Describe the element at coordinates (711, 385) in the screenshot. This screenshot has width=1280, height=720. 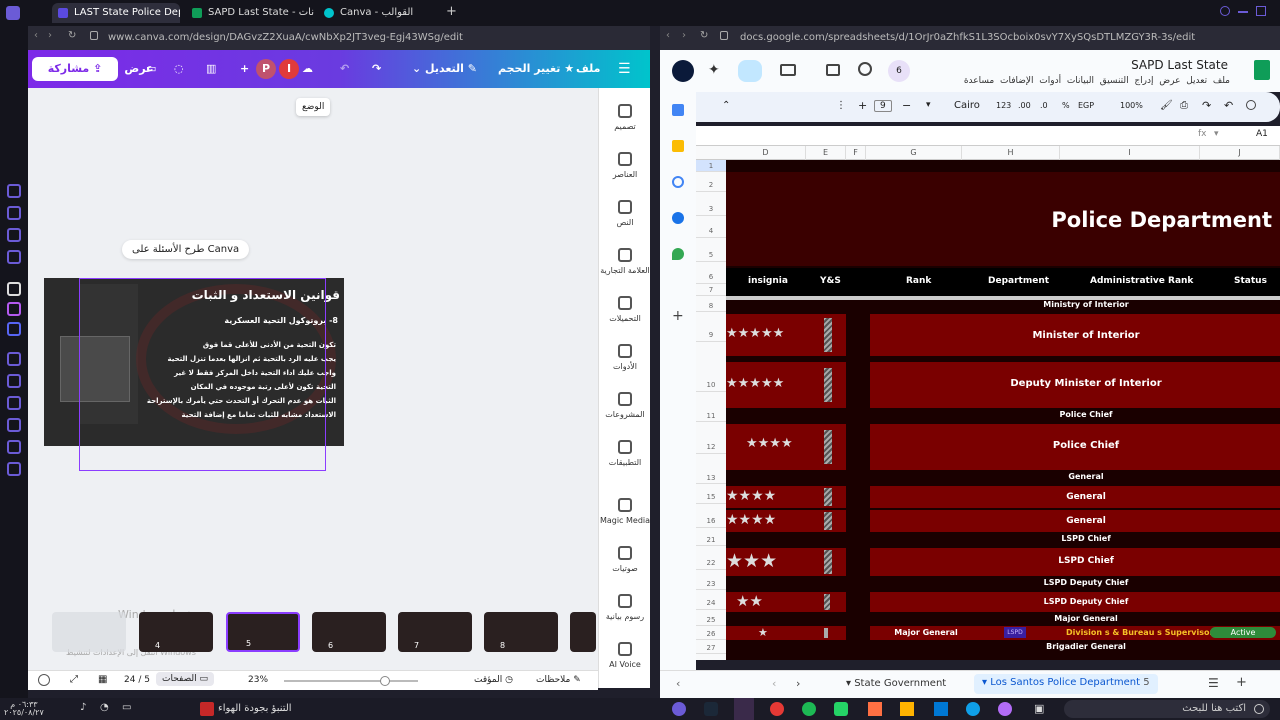
I see `row-number: 10` at that location.